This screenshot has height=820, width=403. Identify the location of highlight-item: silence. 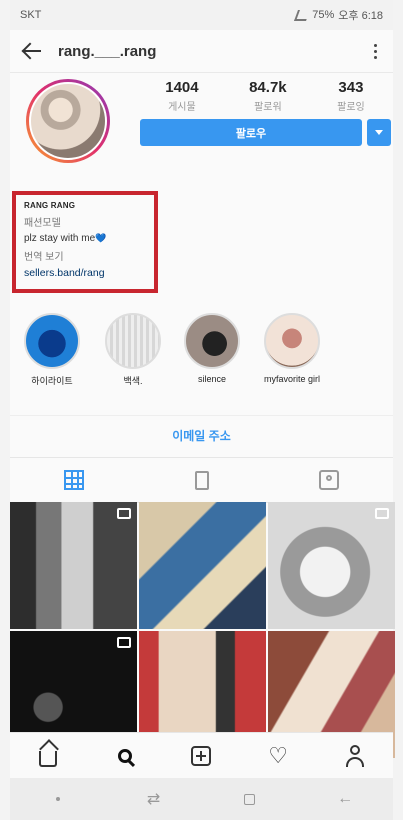
(212, 348).